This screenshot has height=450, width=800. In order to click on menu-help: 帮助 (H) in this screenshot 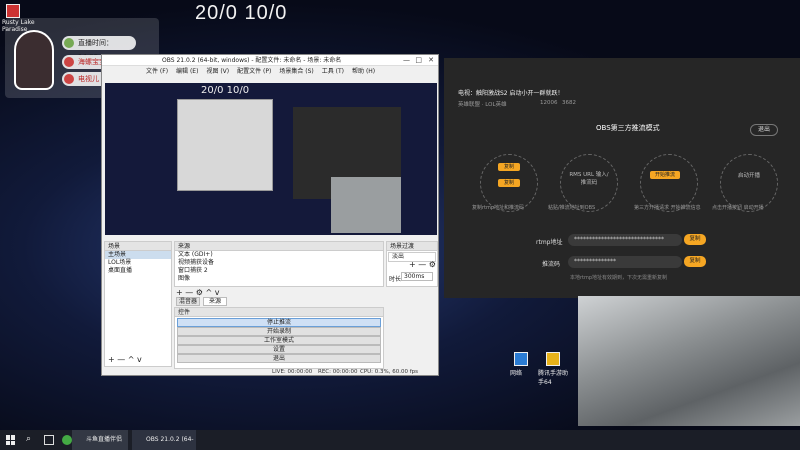, I will do `click(363, 72)`.